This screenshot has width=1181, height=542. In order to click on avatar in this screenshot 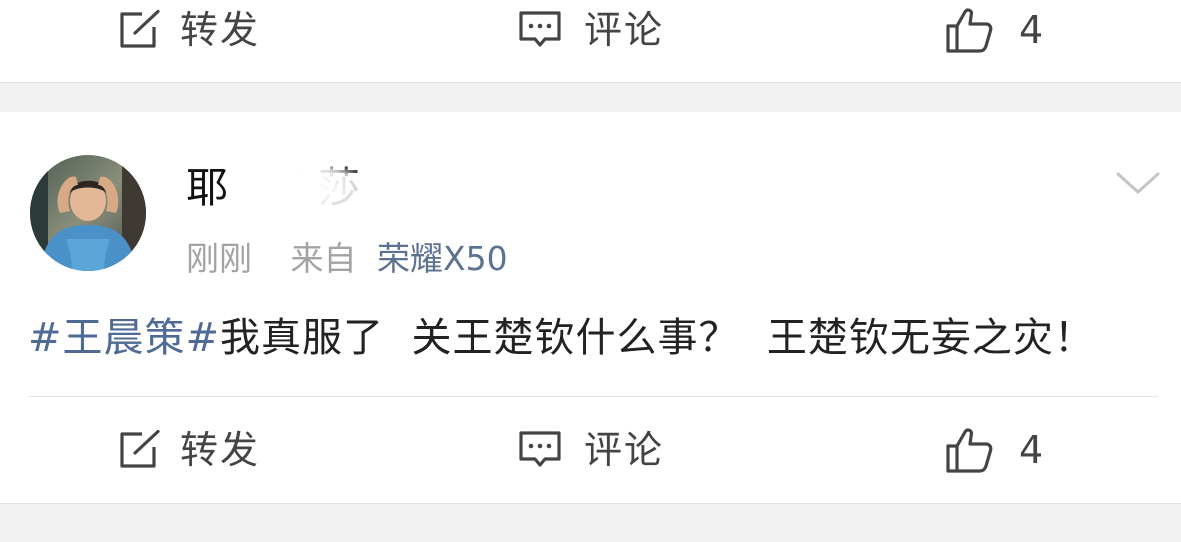, I will do `click(88, 213)`.